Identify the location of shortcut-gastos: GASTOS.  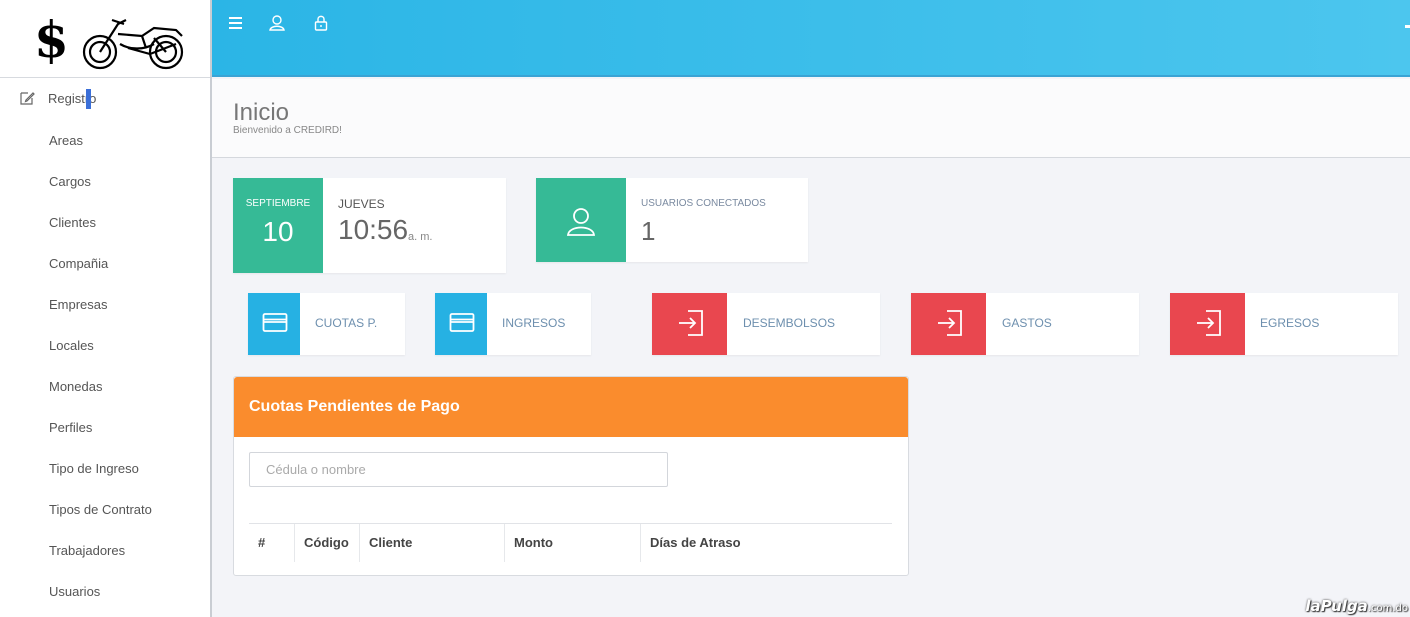
(1025, 324).